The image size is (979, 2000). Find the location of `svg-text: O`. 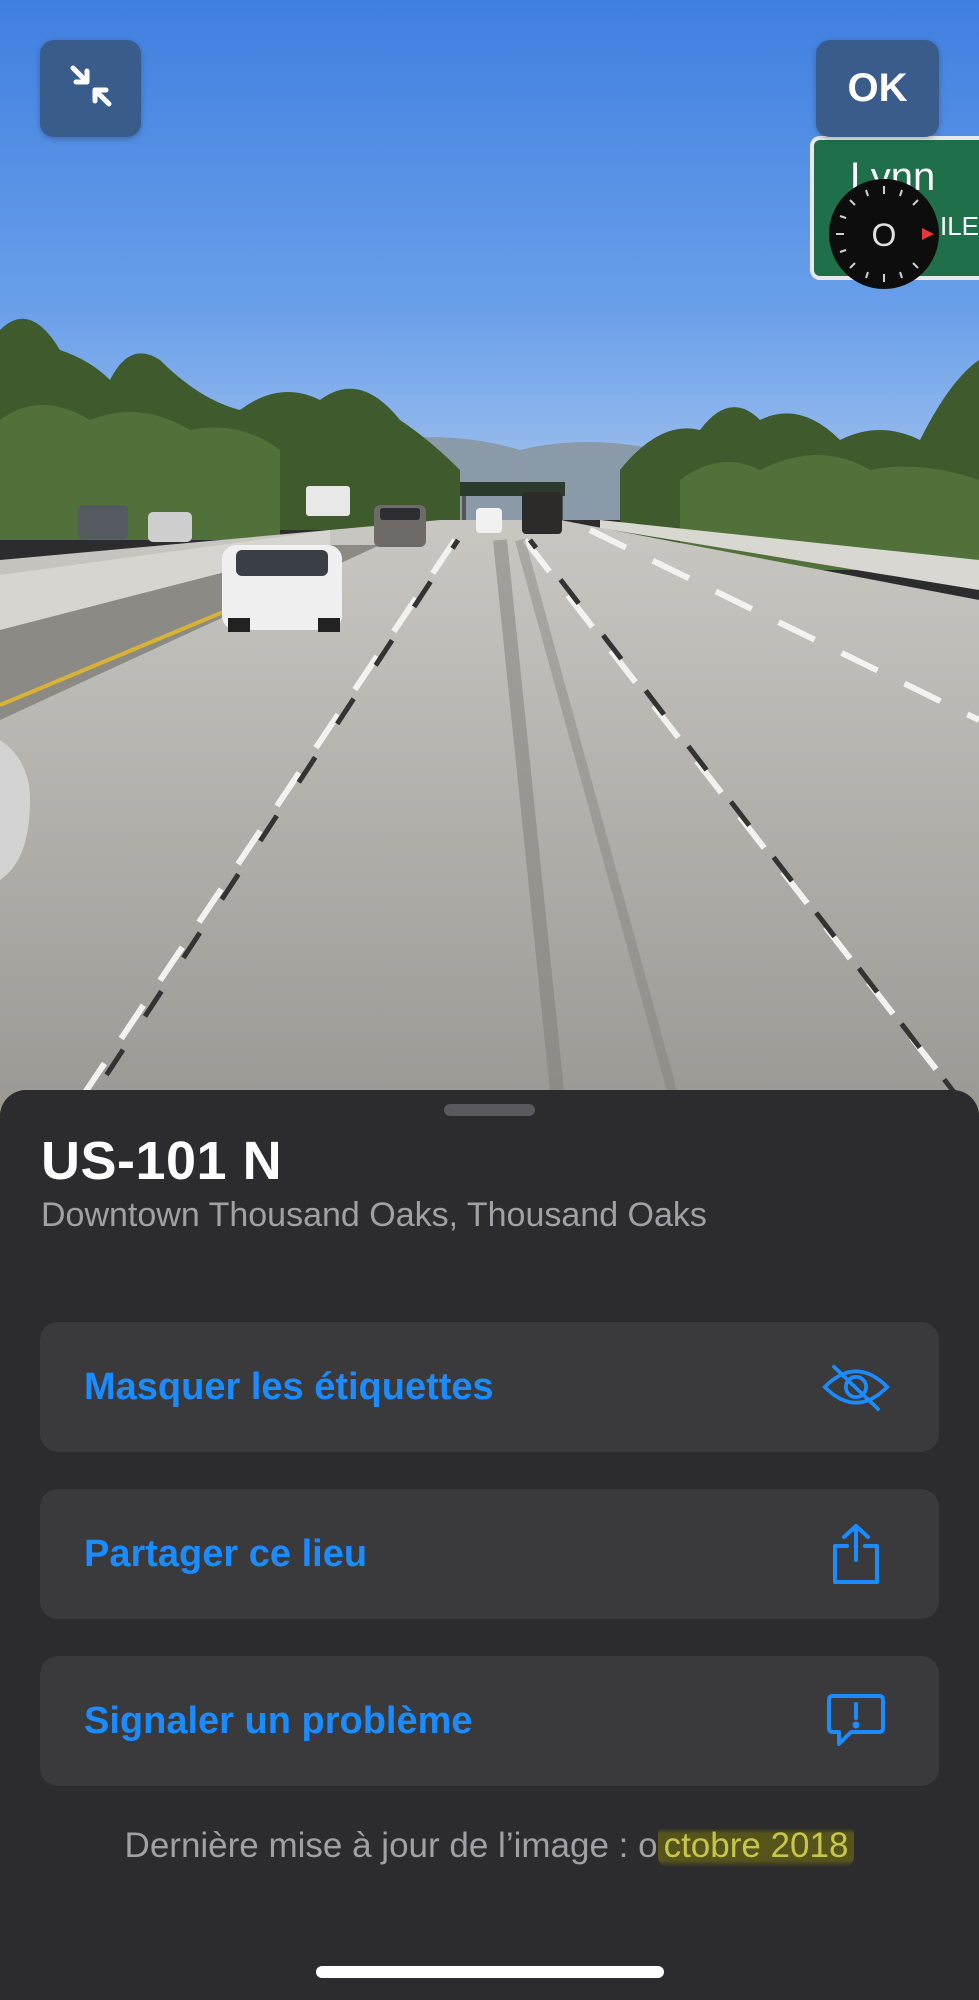

svg-text: O is located at coordinates (884, 235).